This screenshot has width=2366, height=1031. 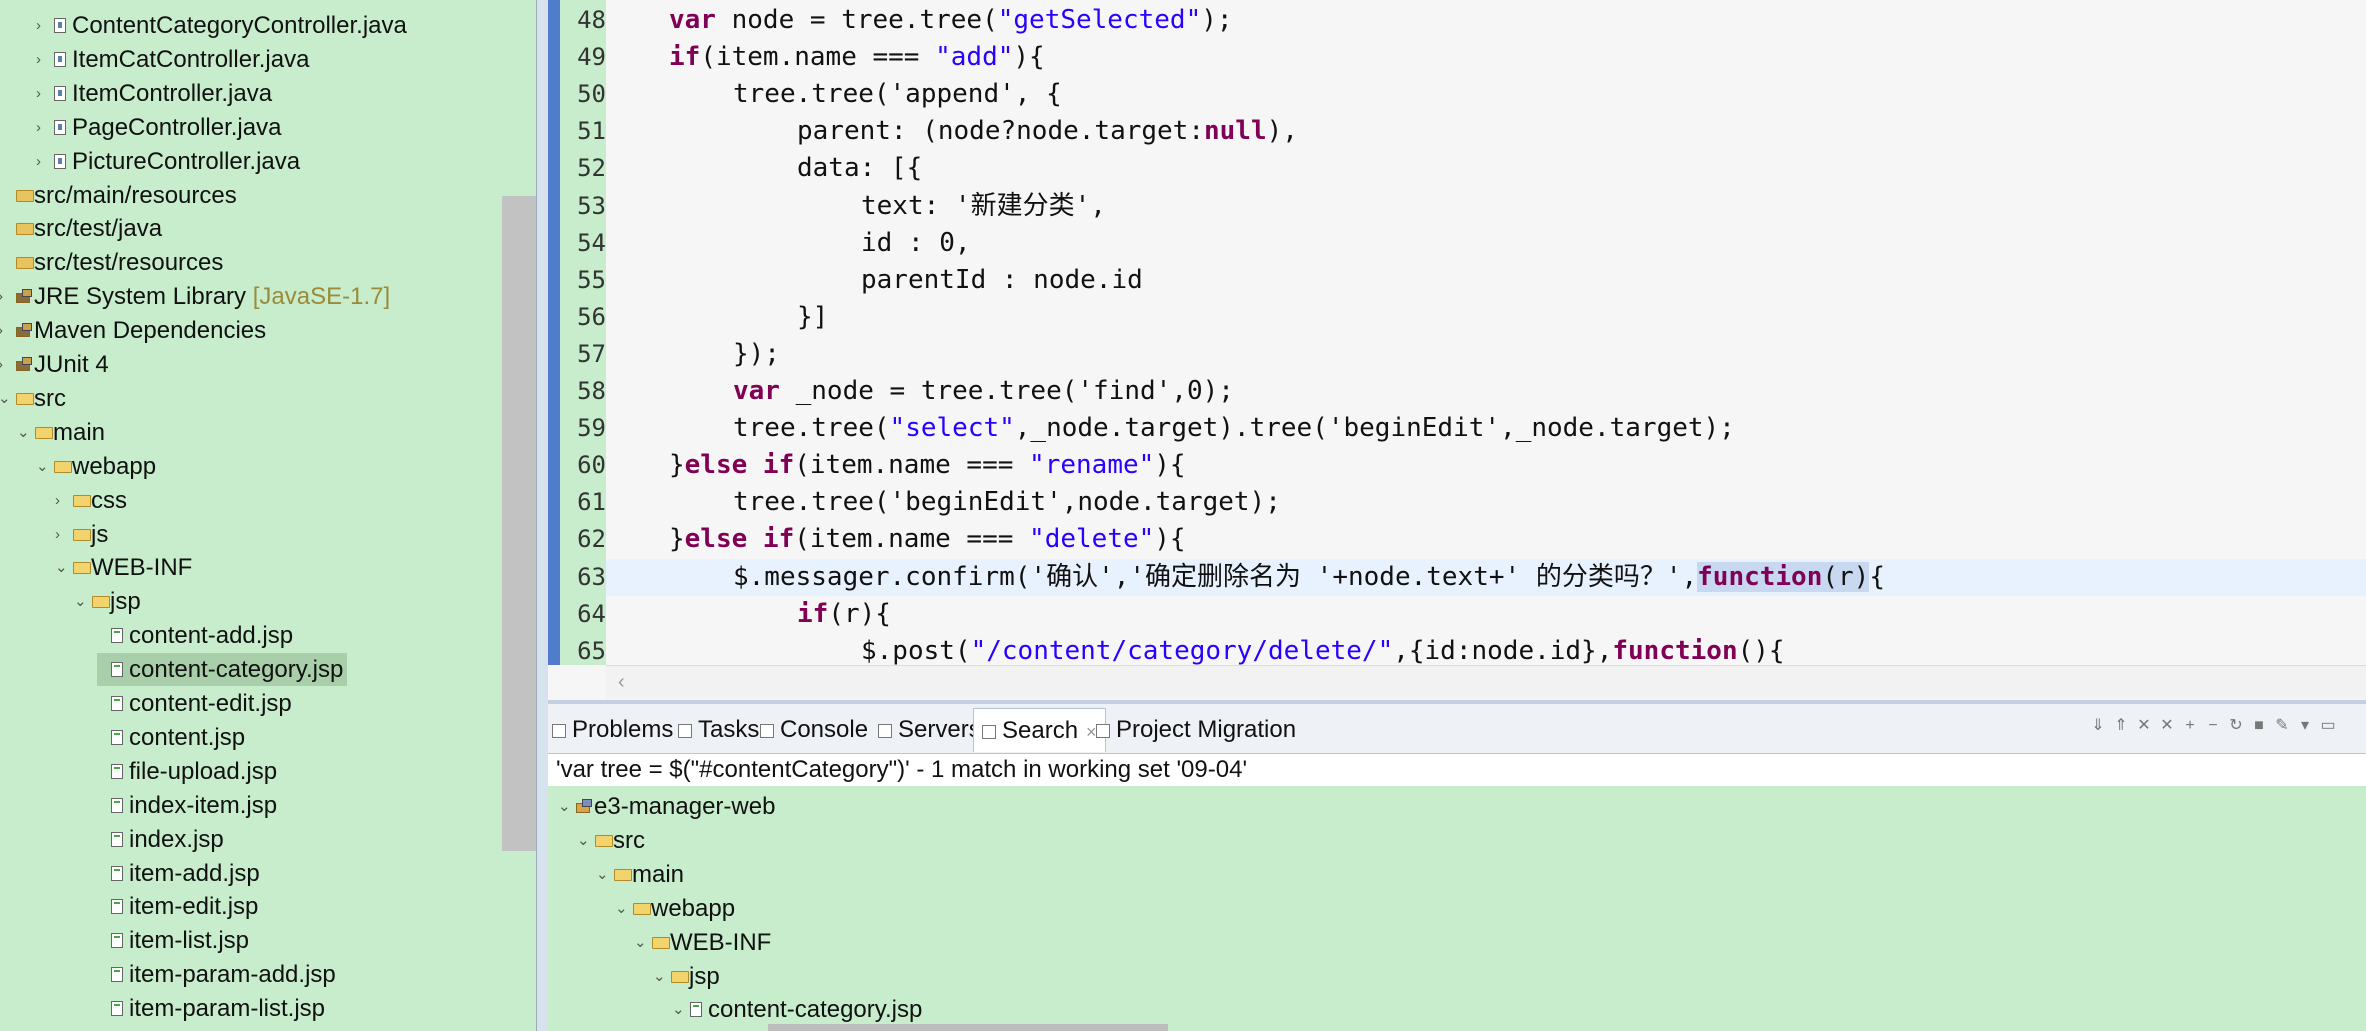 I want to click on tree-item-file: index.jsp, so click(x=162, y=839).